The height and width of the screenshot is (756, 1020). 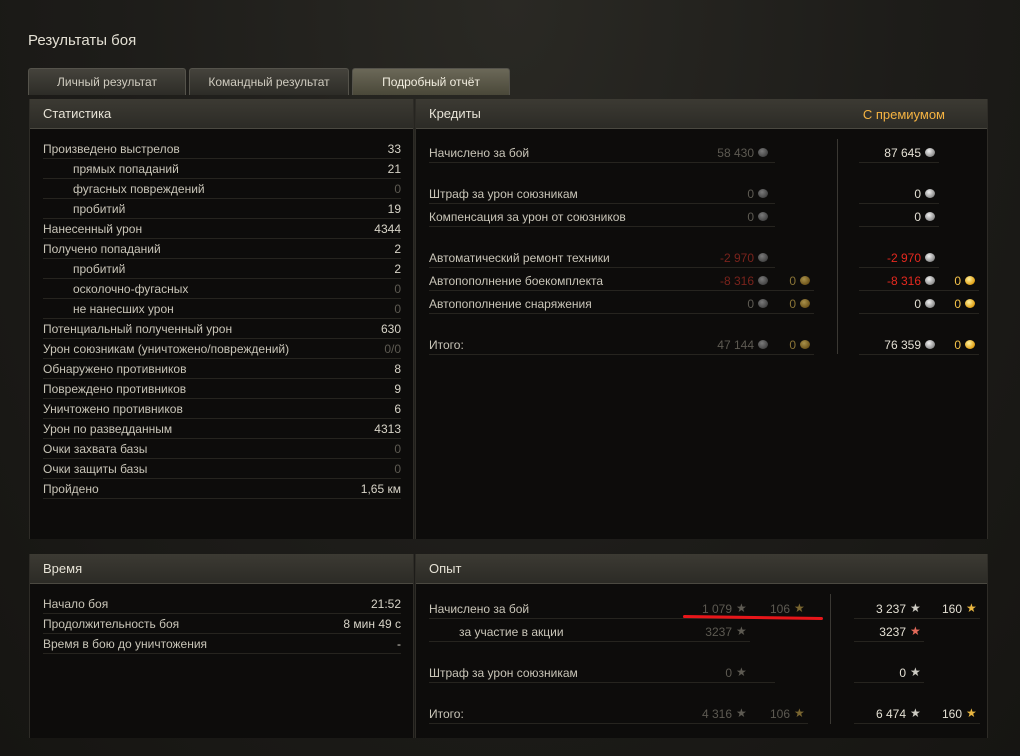 I want to click on xp-action-premium: 3237, so click(x=892, y=632).